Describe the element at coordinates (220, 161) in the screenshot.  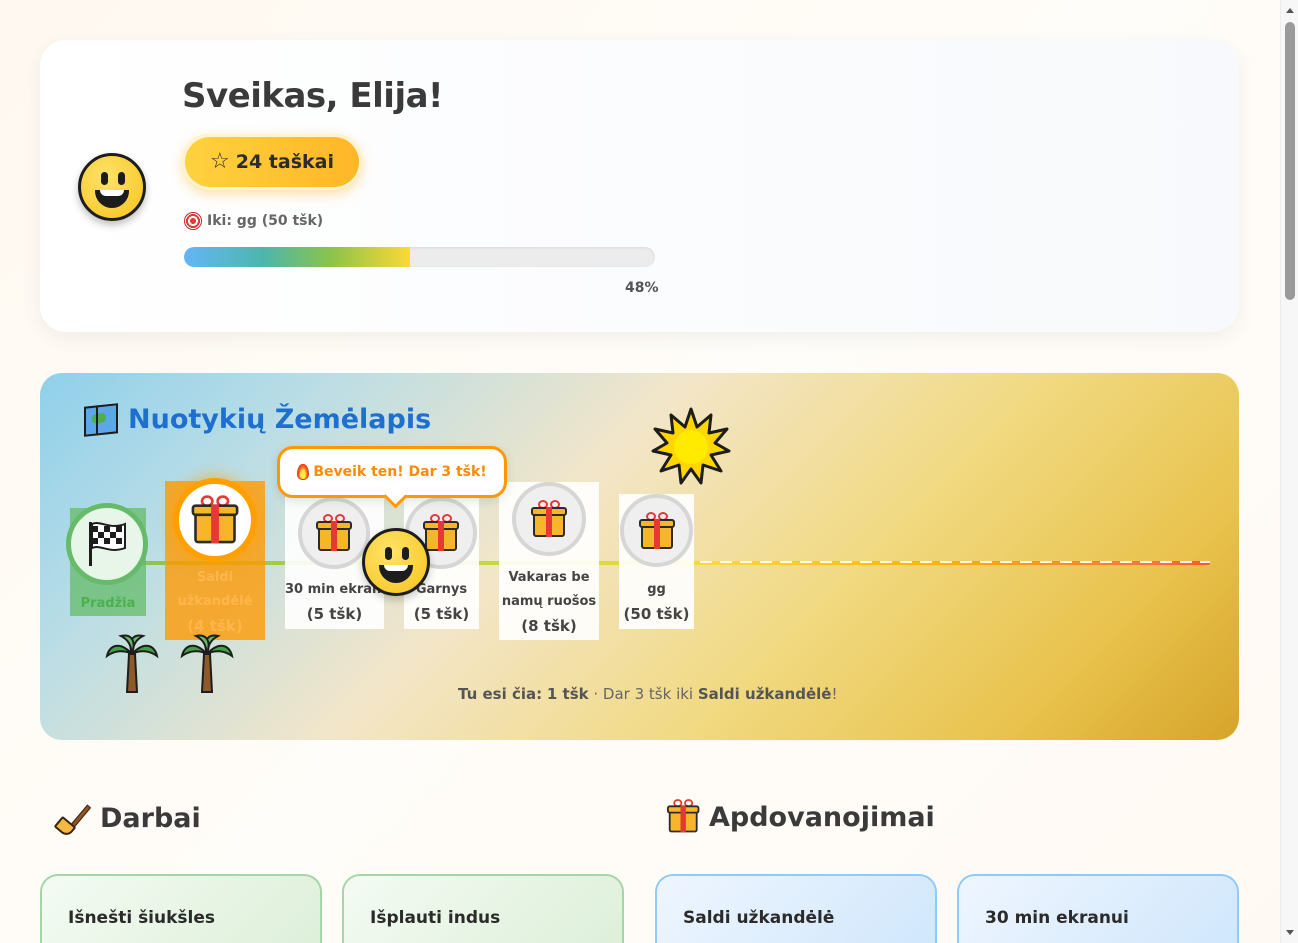
I see `star-icon: ☆` at that location.